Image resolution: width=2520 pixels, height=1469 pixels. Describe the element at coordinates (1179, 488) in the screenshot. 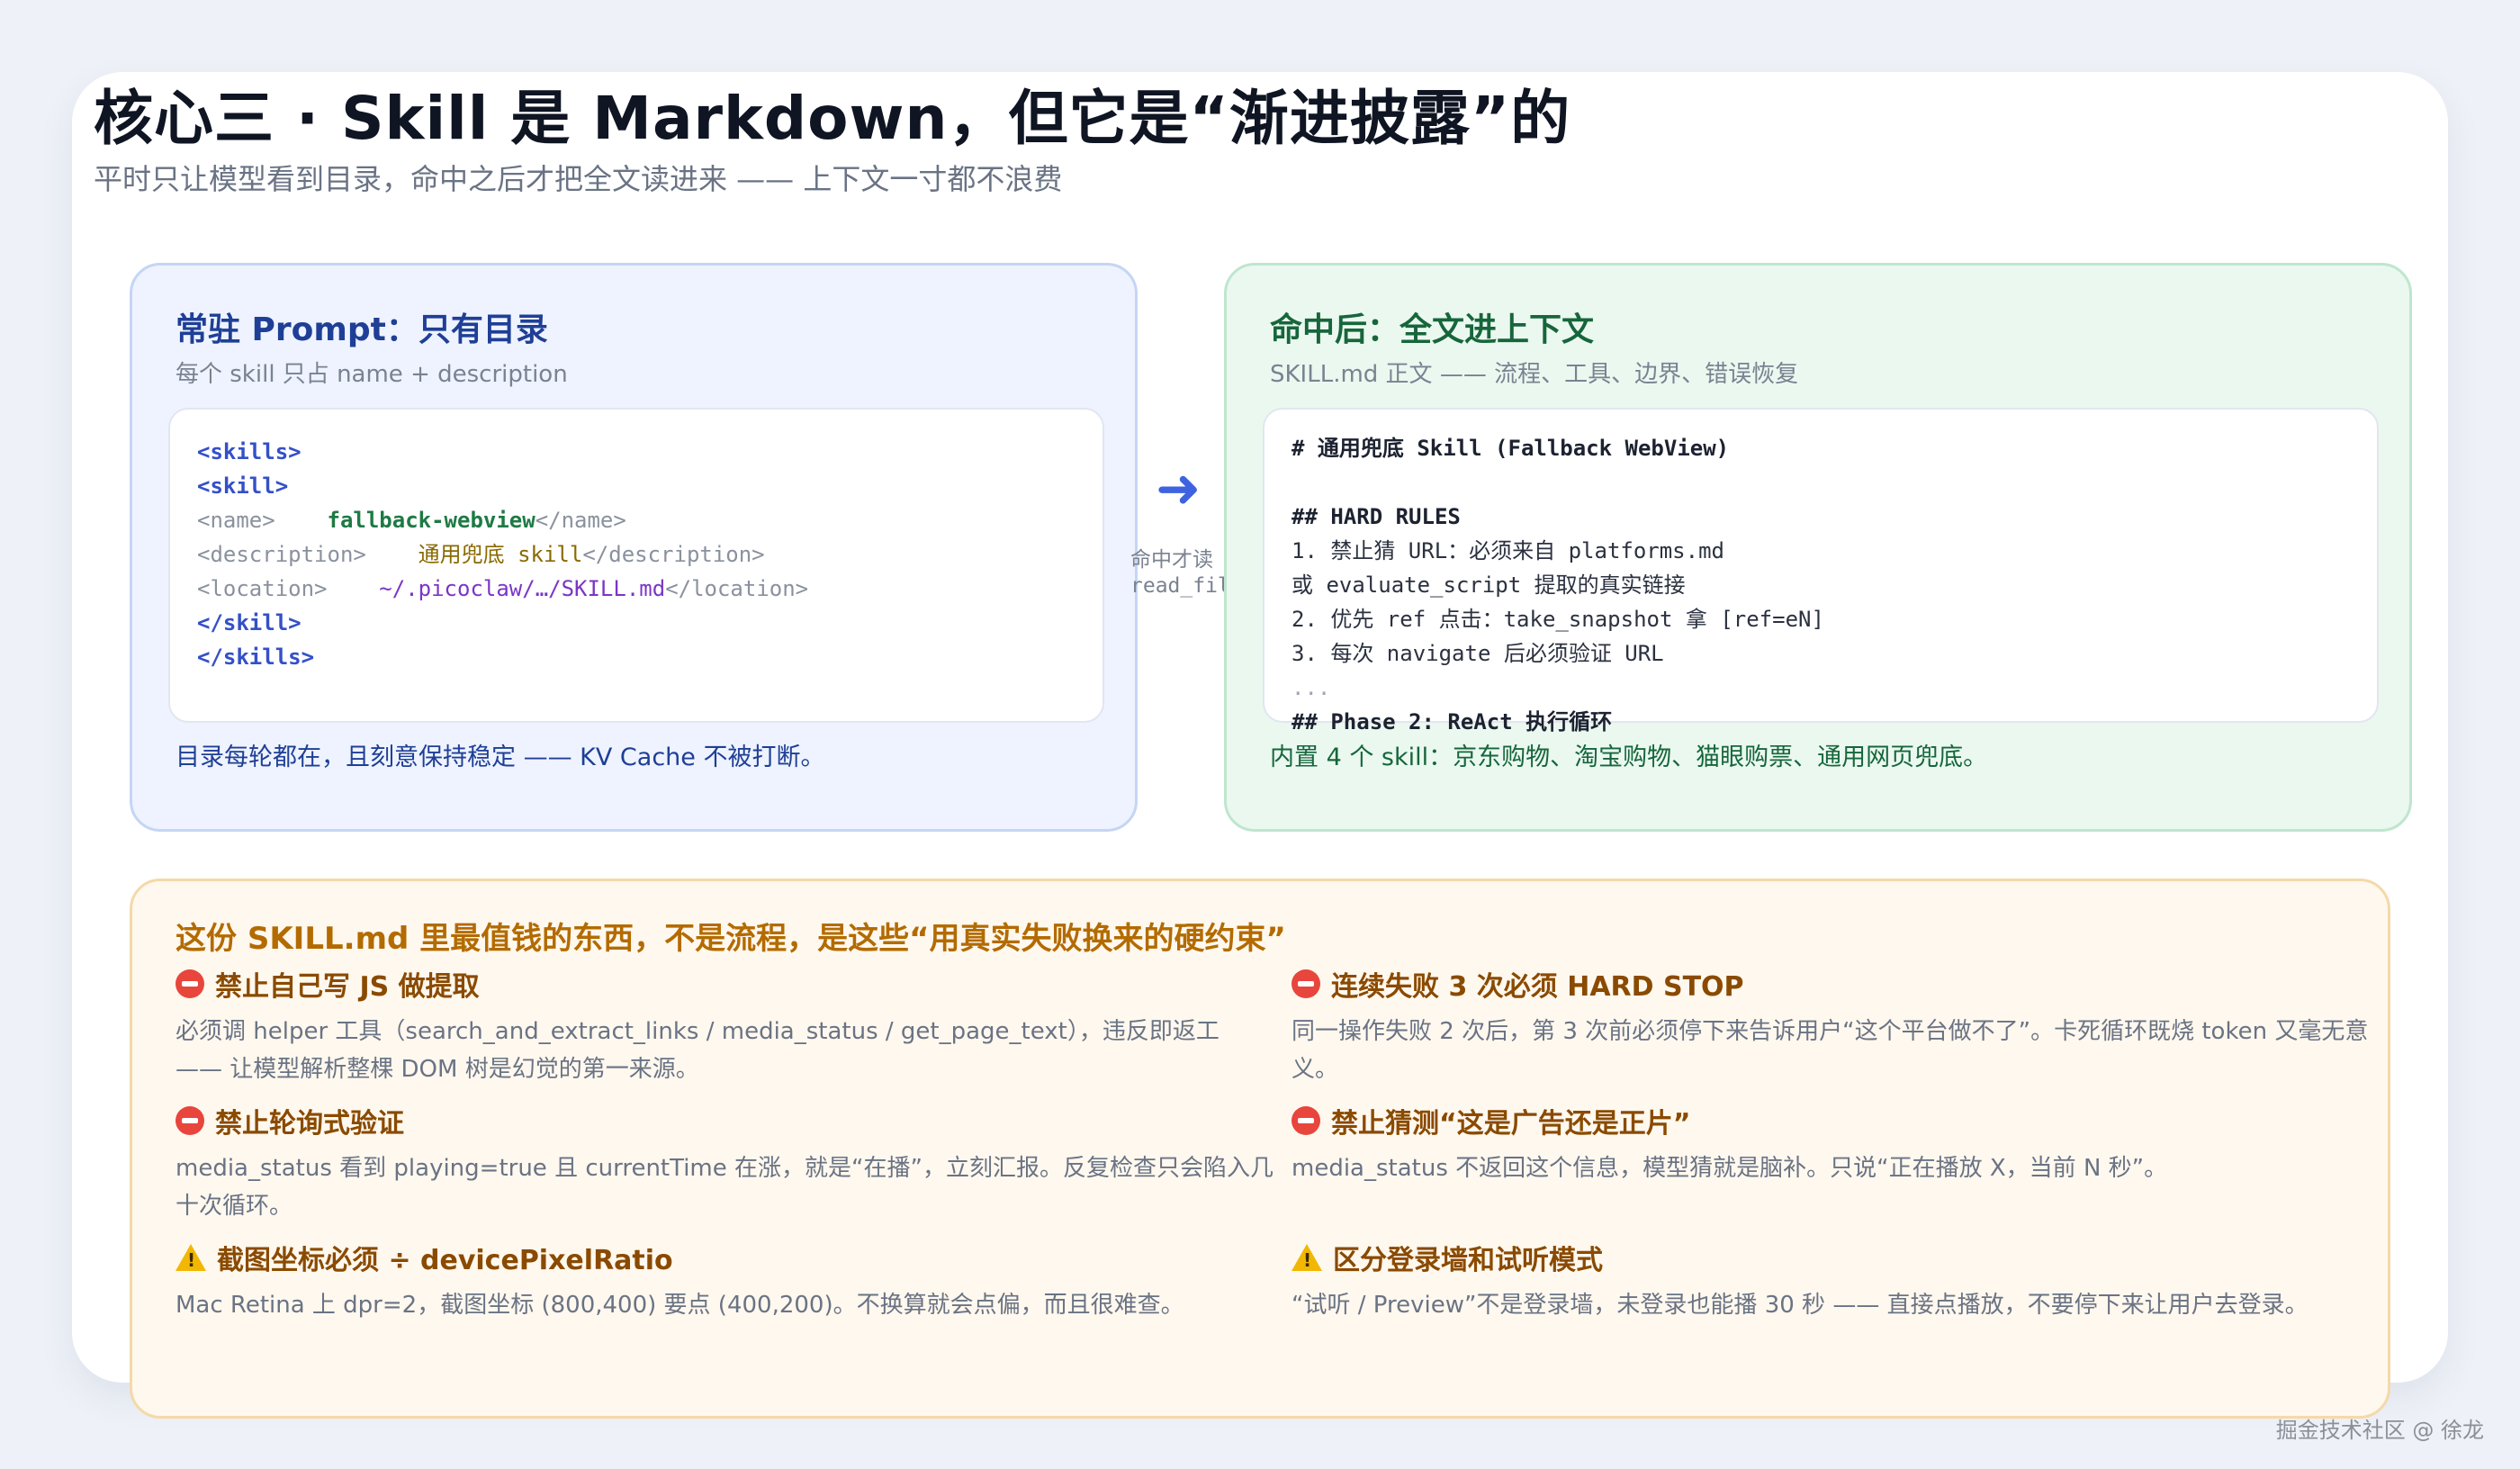

I see `arrow-right-icon: ➜` at that location.